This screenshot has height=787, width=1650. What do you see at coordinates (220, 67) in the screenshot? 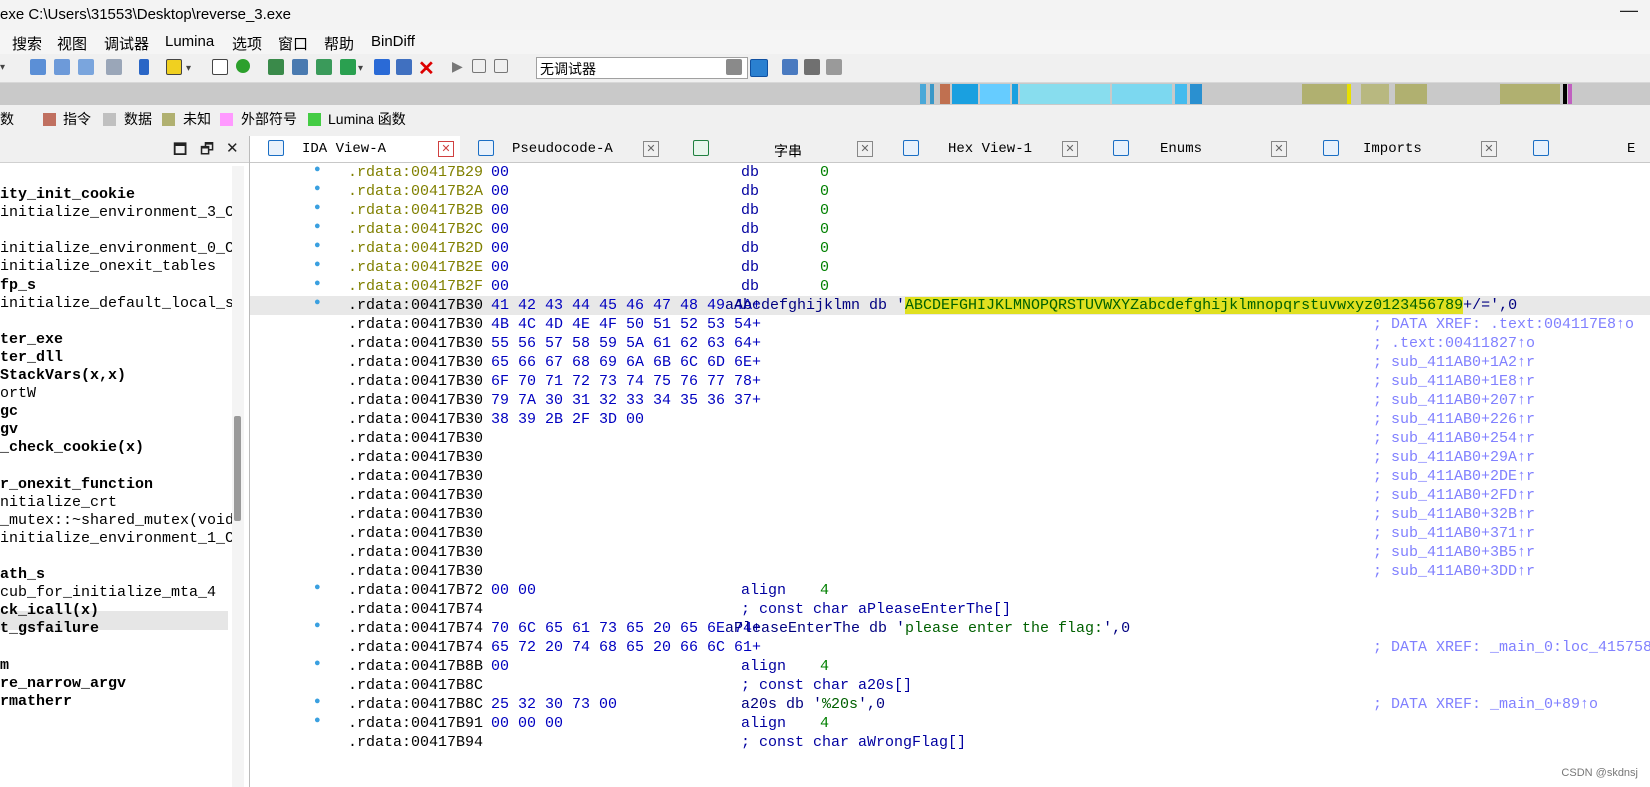
I see `graph-icon` at bounding box center [220, 67].